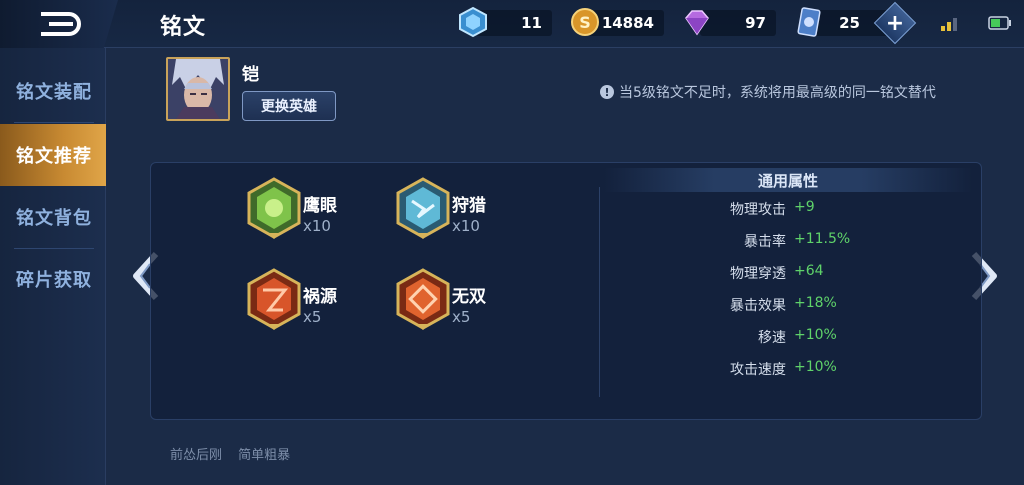 This screenshot has height=485, width=1024. What do you see at coordinates (236, 453) in the screenshot?
I see `hero-tags: 前怂后刚 简单粗暴` at bounding box center [236, 453].